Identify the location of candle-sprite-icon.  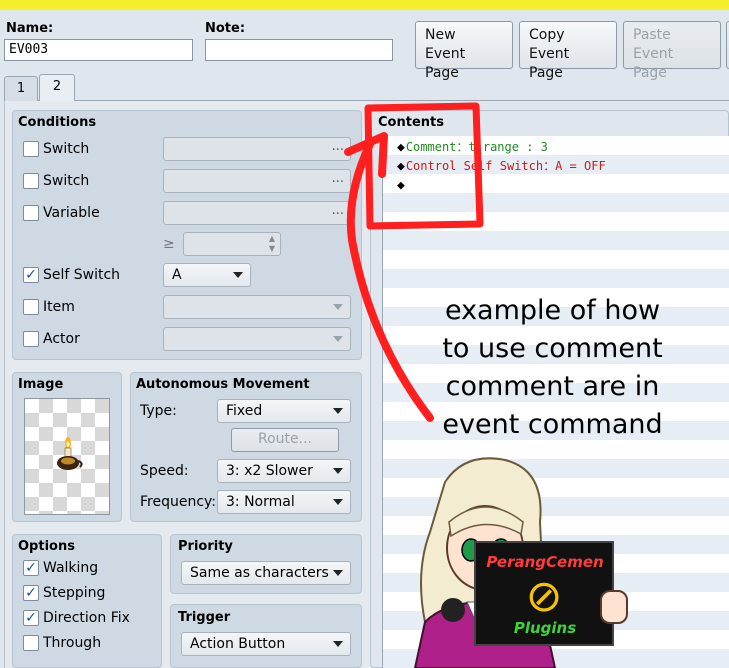
(70, 453).